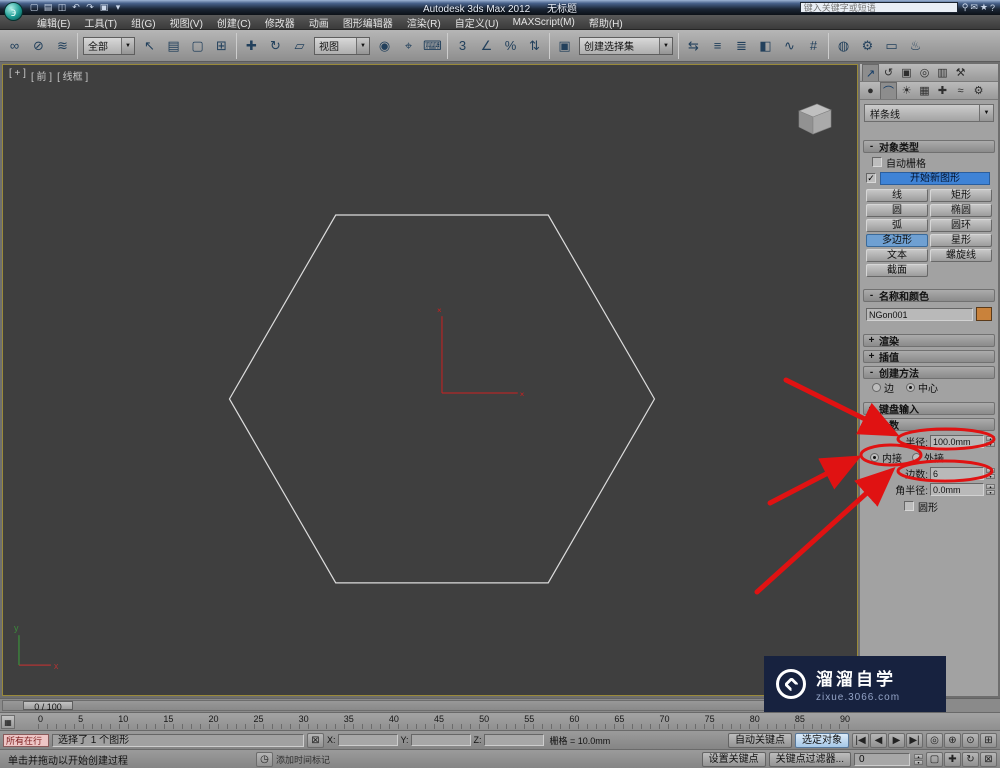 This screenshot has height=768, width=1000. What do you see at coordinates (822, 740) in the screenshot?
I see `selection-set-scope-dropdown: 选定对象` at bounding box center [822, 740].